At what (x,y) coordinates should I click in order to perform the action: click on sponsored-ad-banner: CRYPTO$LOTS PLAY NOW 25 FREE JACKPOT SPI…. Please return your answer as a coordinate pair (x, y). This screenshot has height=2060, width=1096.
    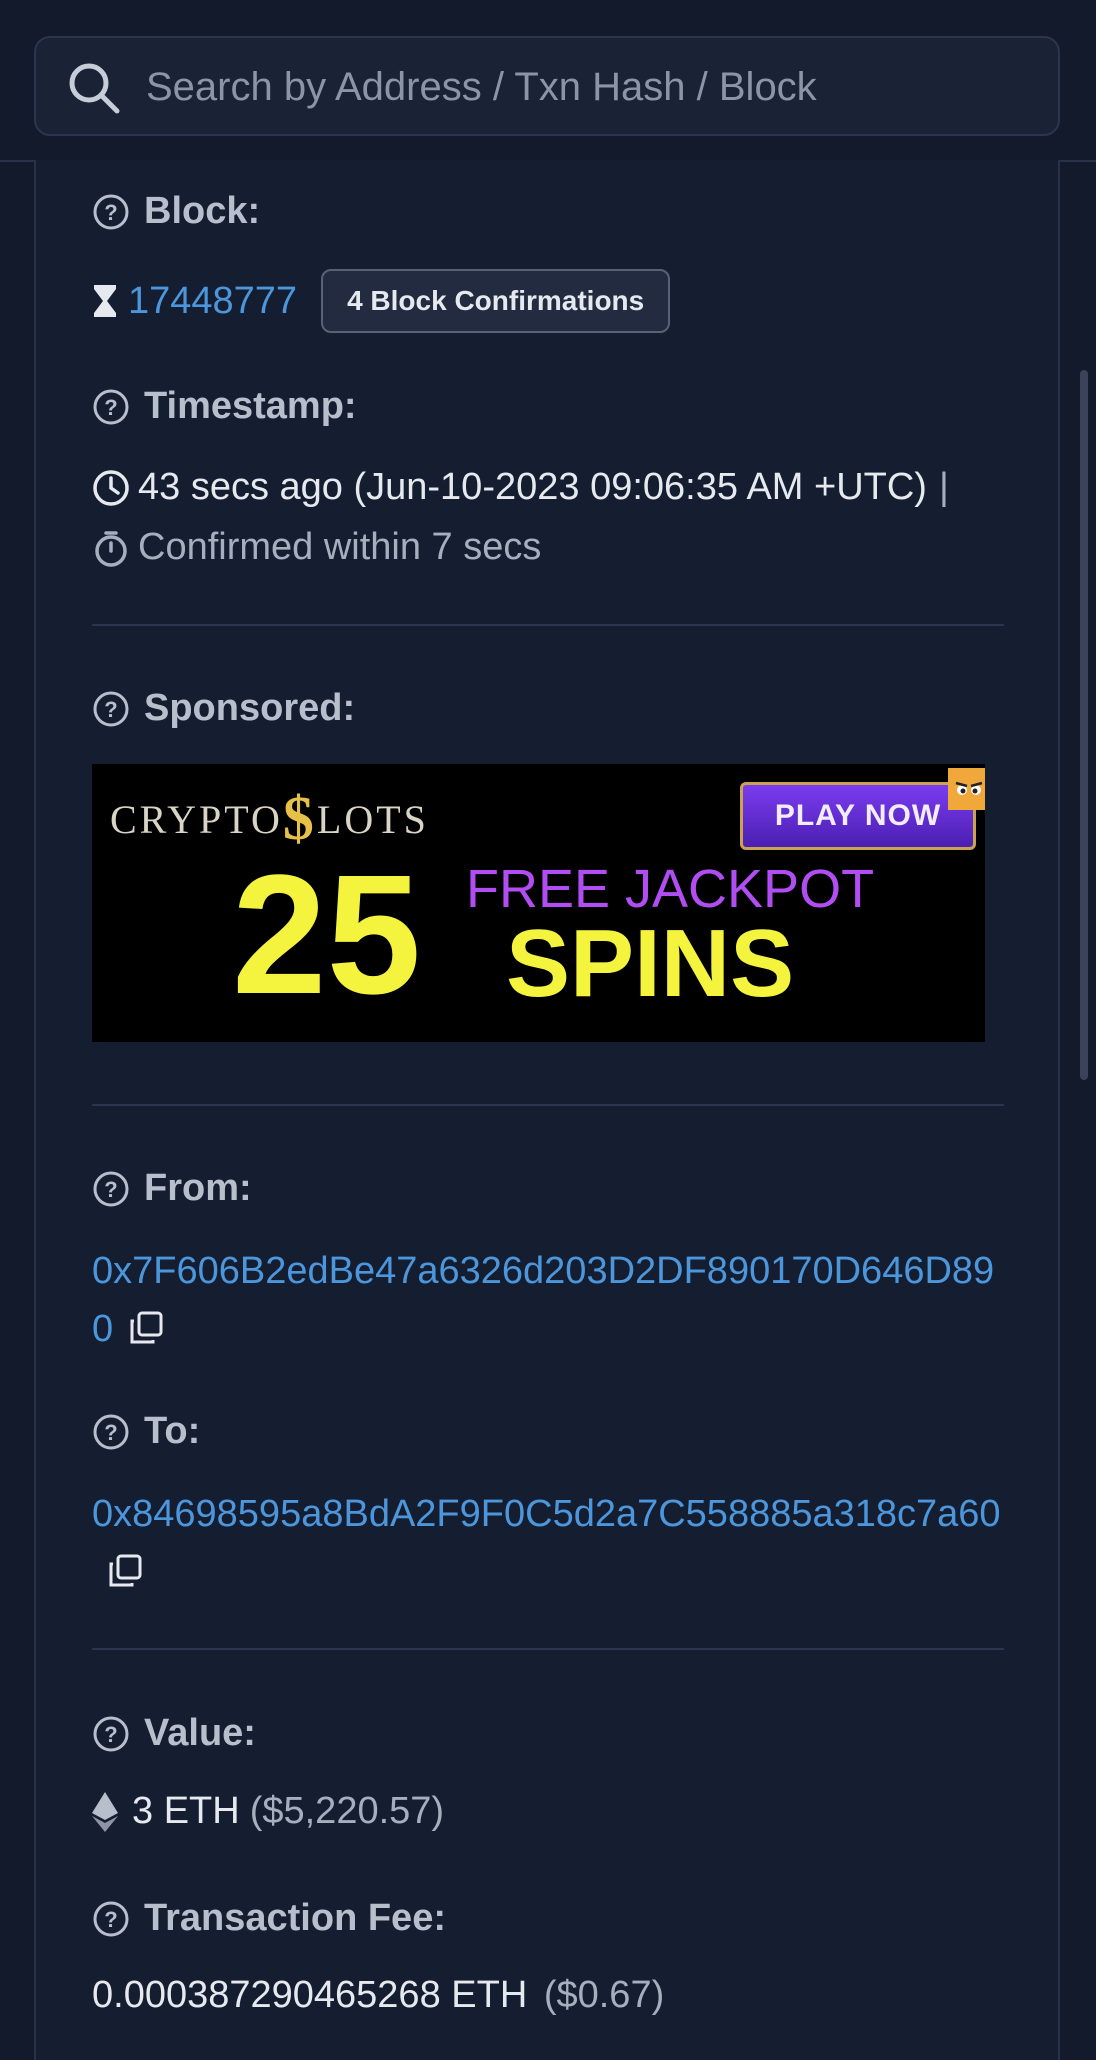
    Looking at the image, I should click on (538, 903).